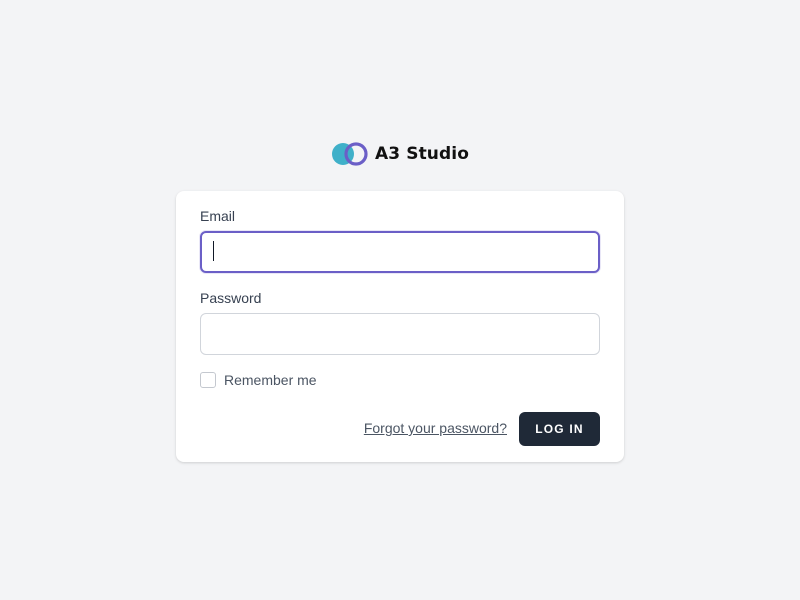 The image size is (800, 600). I want to click on password-input, so click(400, 334).